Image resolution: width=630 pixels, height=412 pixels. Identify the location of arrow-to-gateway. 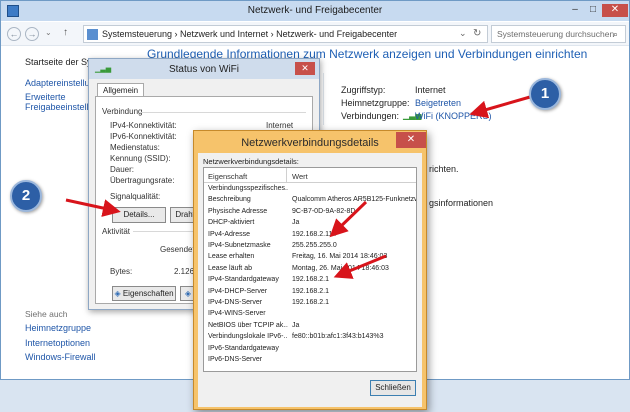
(360, 266).